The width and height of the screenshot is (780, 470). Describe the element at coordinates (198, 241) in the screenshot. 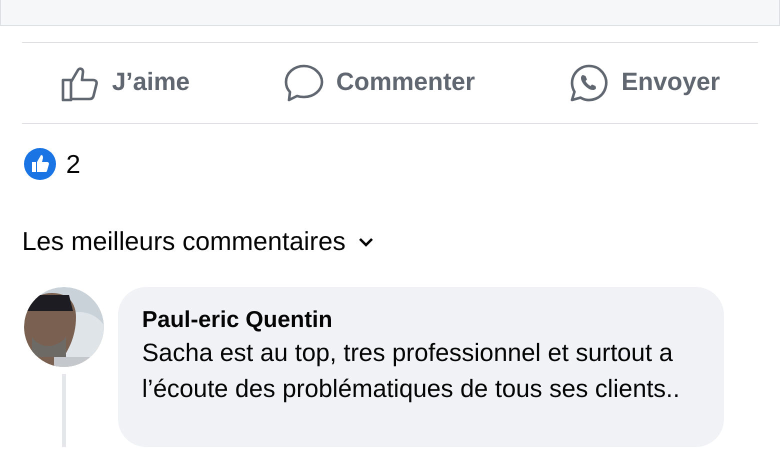

I see `comments-filter: Les meilleurs commentaires` at that location.